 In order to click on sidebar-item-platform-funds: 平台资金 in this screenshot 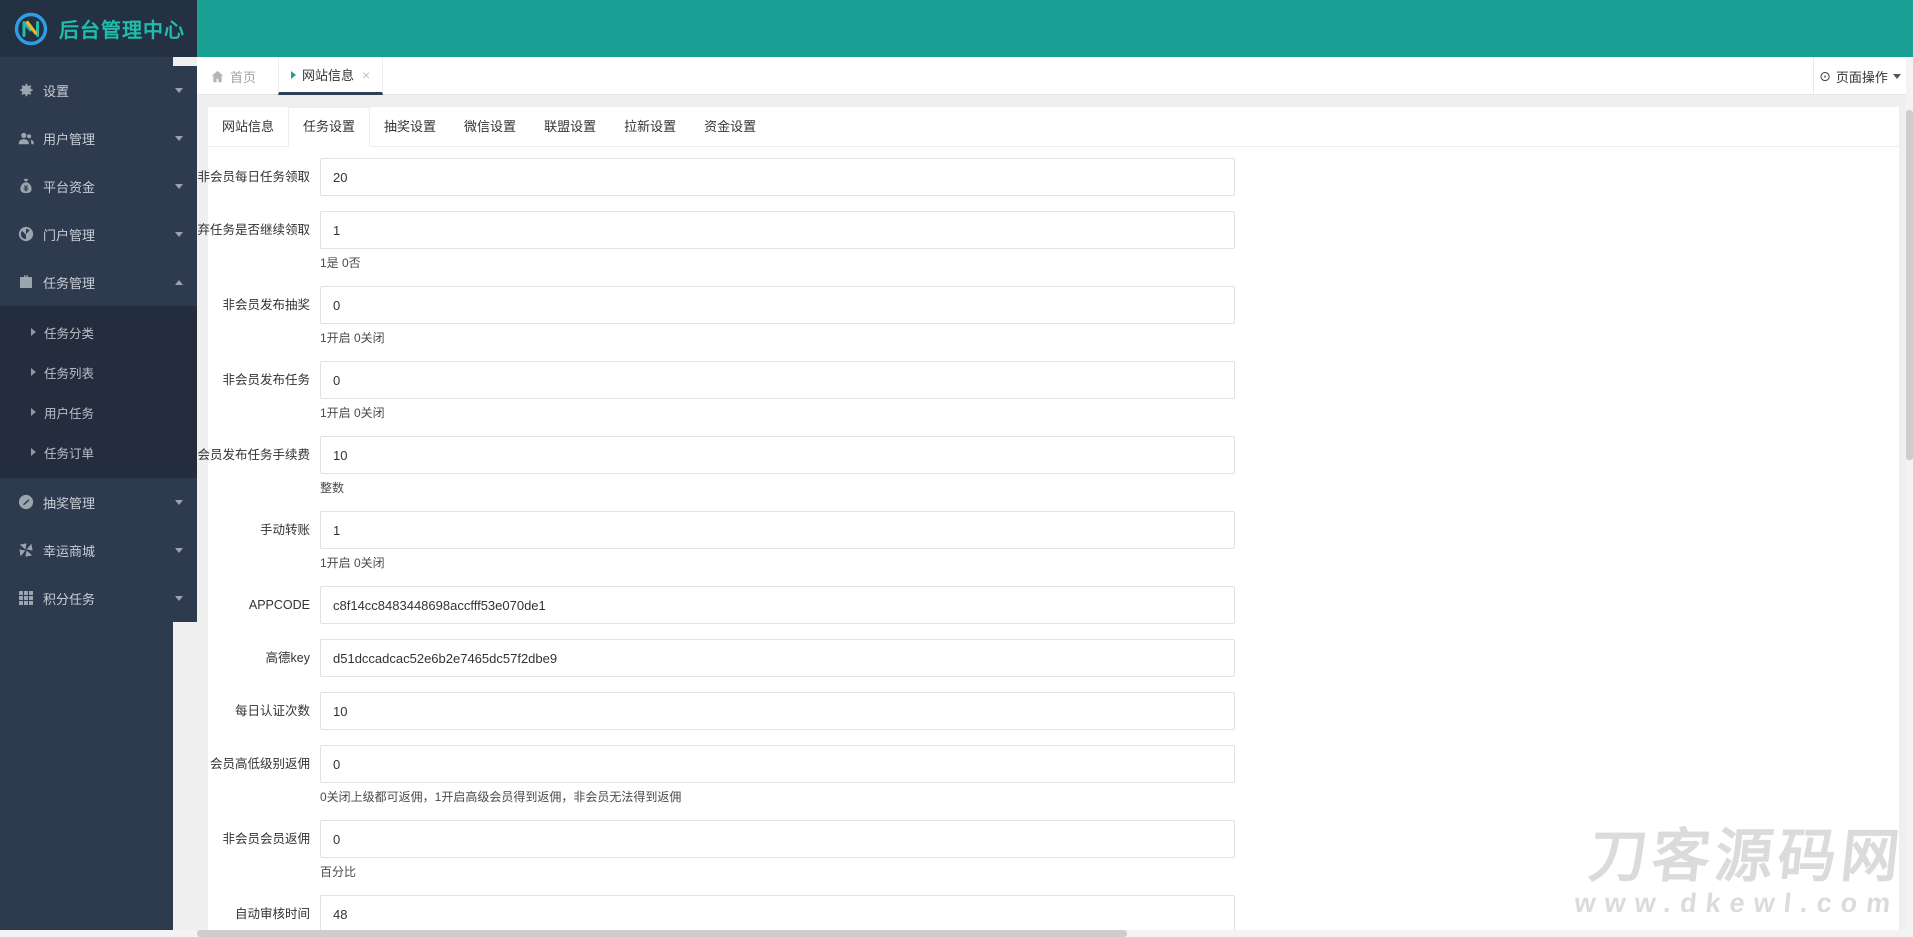, I will do `click(98, 186)`.